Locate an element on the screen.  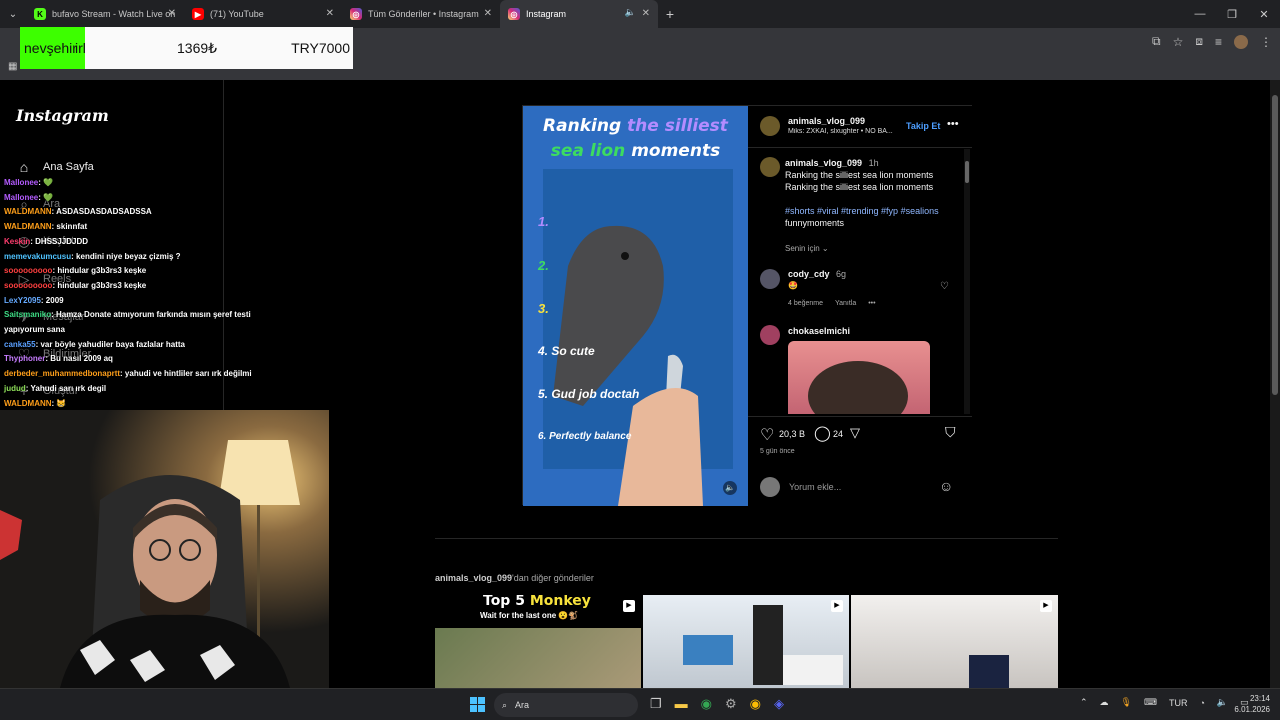
clock: 23:14 6.01.2026 is located at coordinates (1248, 704).